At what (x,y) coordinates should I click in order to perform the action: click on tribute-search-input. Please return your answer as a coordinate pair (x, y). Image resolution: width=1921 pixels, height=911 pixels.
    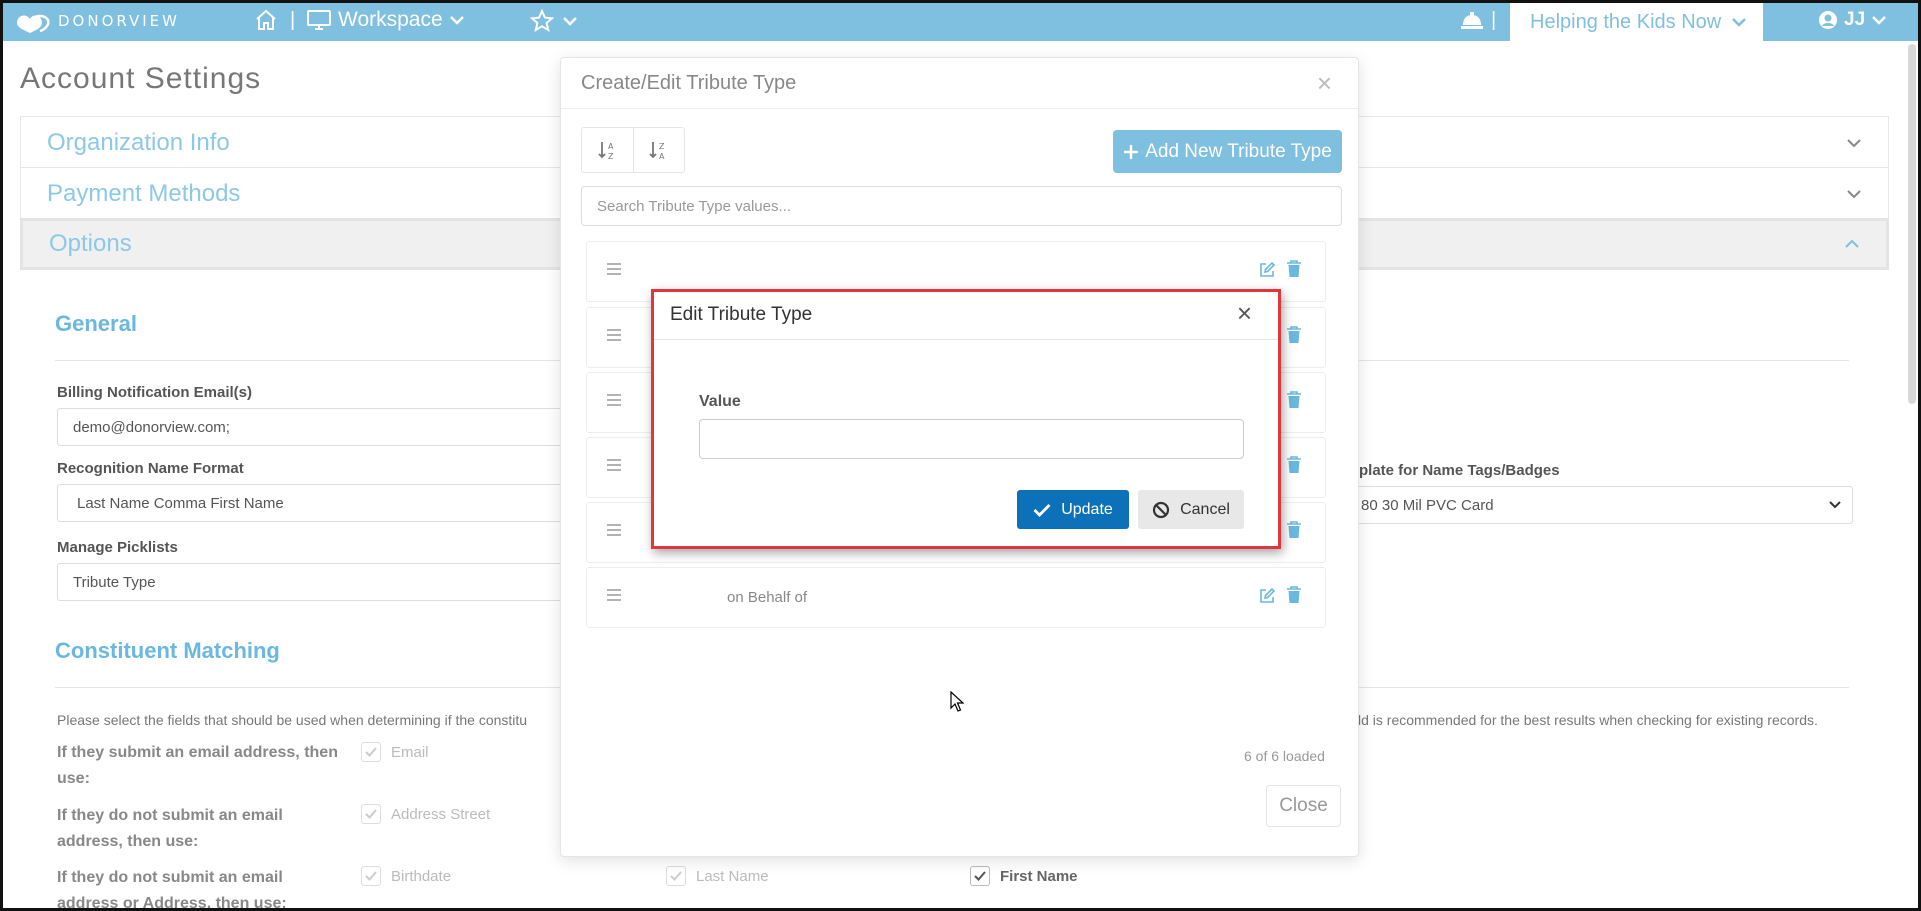
    Looking at the image, I should click on (961, 206).